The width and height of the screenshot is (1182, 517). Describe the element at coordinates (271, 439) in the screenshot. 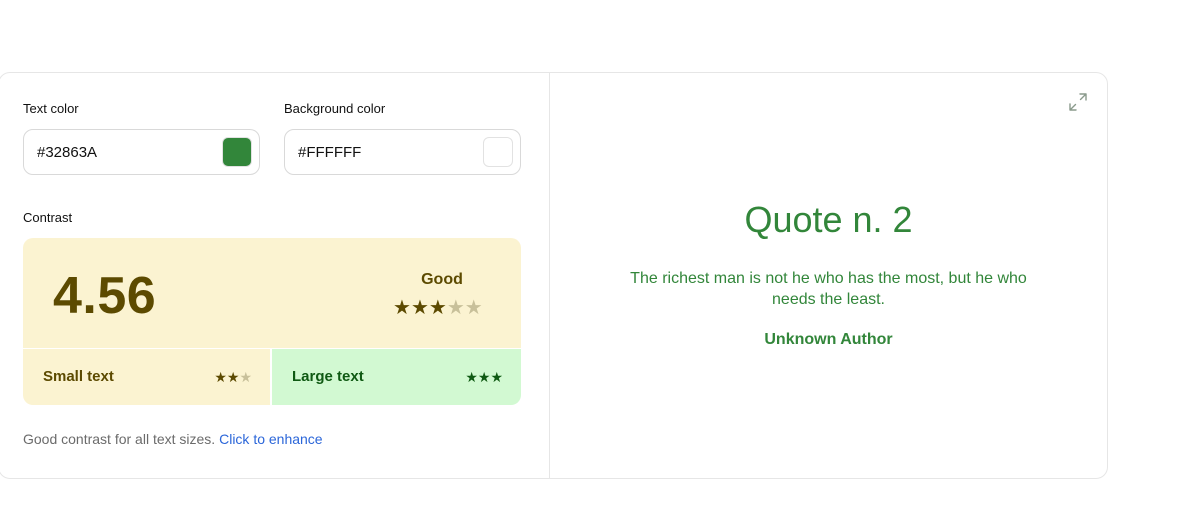

I see `enhance-link: Click to enhance` at that location.